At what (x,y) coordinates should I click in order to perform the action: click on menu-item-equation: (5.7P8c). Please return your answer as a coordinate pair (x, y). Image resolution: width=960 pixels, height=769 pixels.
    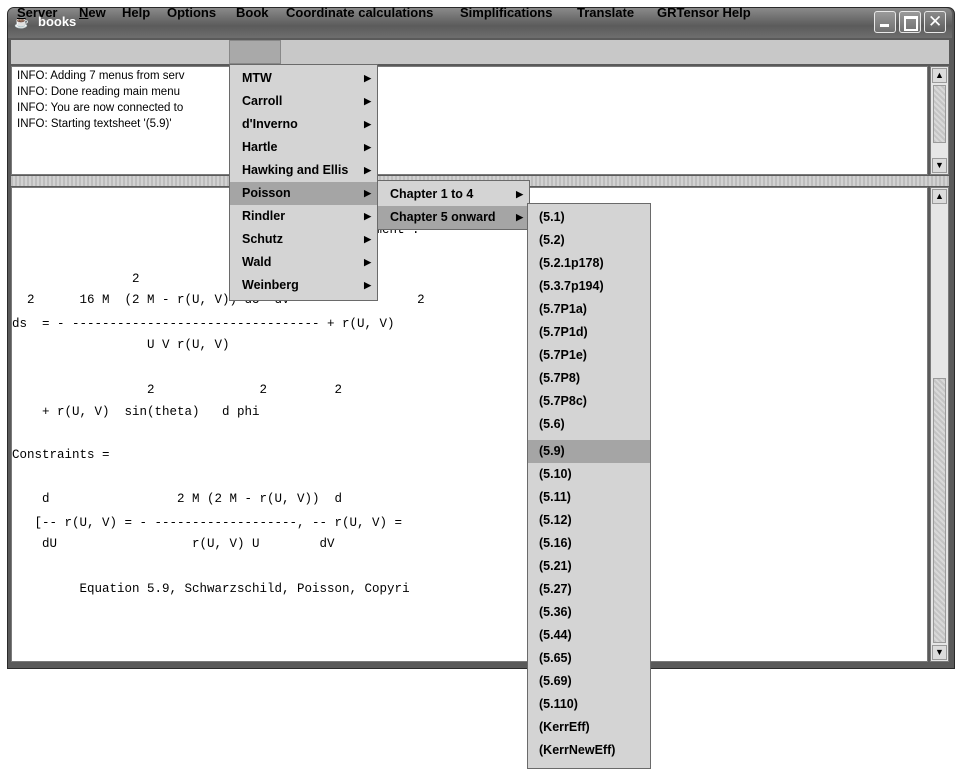
    Looking at the image, I should click on (589, 401).